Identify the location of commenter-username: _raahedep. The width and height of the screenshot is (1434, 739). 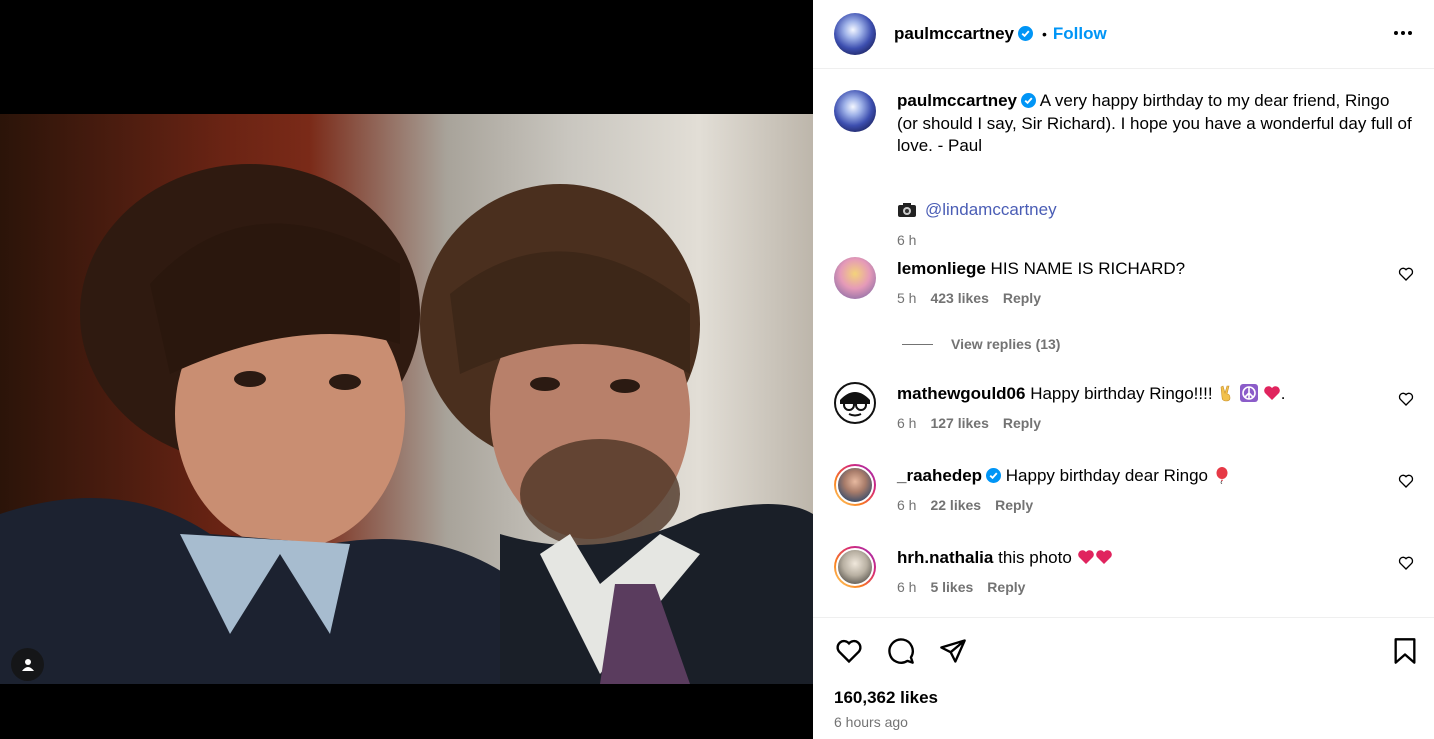
(939, 475).